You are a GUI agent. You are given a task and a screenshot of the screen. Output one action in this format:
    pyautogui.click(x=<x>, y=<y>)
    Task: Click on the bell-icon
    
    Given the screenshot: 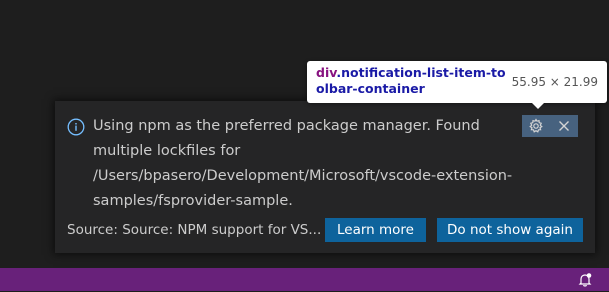 What is the action you would take?
    pyautogui.click(x=585, y=280)
    